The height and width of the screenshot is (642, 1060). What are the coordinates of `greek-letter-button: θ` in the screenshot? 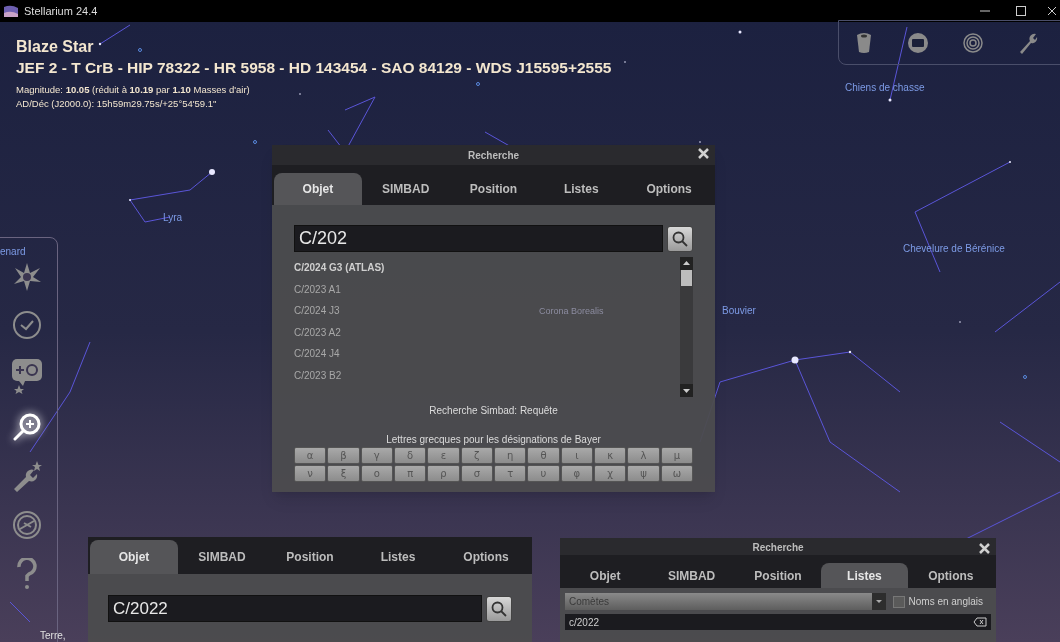 It's located at (543, 455).